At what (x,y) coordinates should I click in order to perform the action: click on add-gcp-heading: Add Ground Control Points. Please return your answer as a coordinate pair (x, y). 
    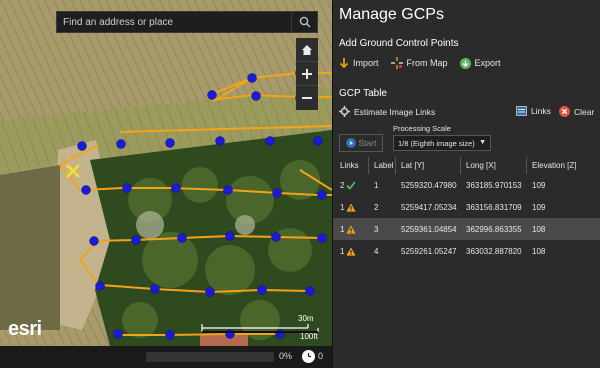
    Looking at the image, I should click on (399, 43).